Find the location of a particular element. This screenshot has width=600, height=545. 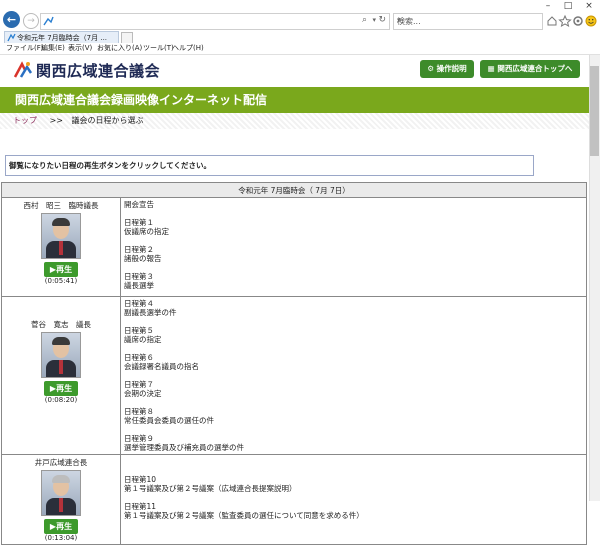

banner-title: 関西広域連合議会録画映像インターネット配信 is located at coordinates (141, 100).